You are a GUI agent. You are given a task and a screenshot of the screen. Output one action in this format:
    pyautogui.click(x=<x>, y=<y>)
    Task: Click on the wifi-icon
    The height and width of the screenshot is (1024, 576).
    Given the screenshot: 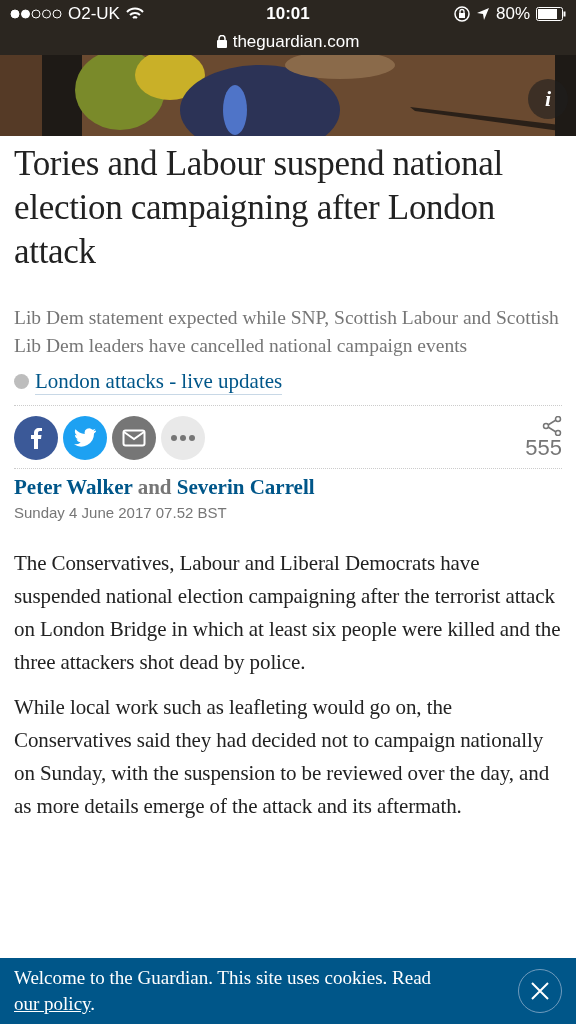 What is the action you would take?
    pyautogui.click(x=134, y=14)
    